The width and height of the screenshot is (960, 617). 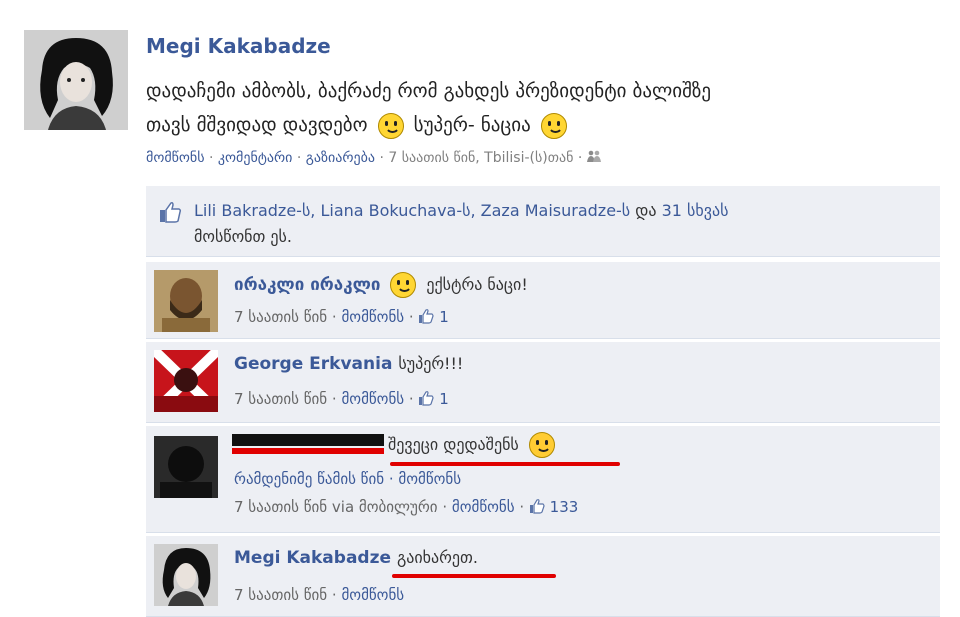 I want to click on comment-time: 7 საათის წინ via მობილური, so click(x=336, y=507).